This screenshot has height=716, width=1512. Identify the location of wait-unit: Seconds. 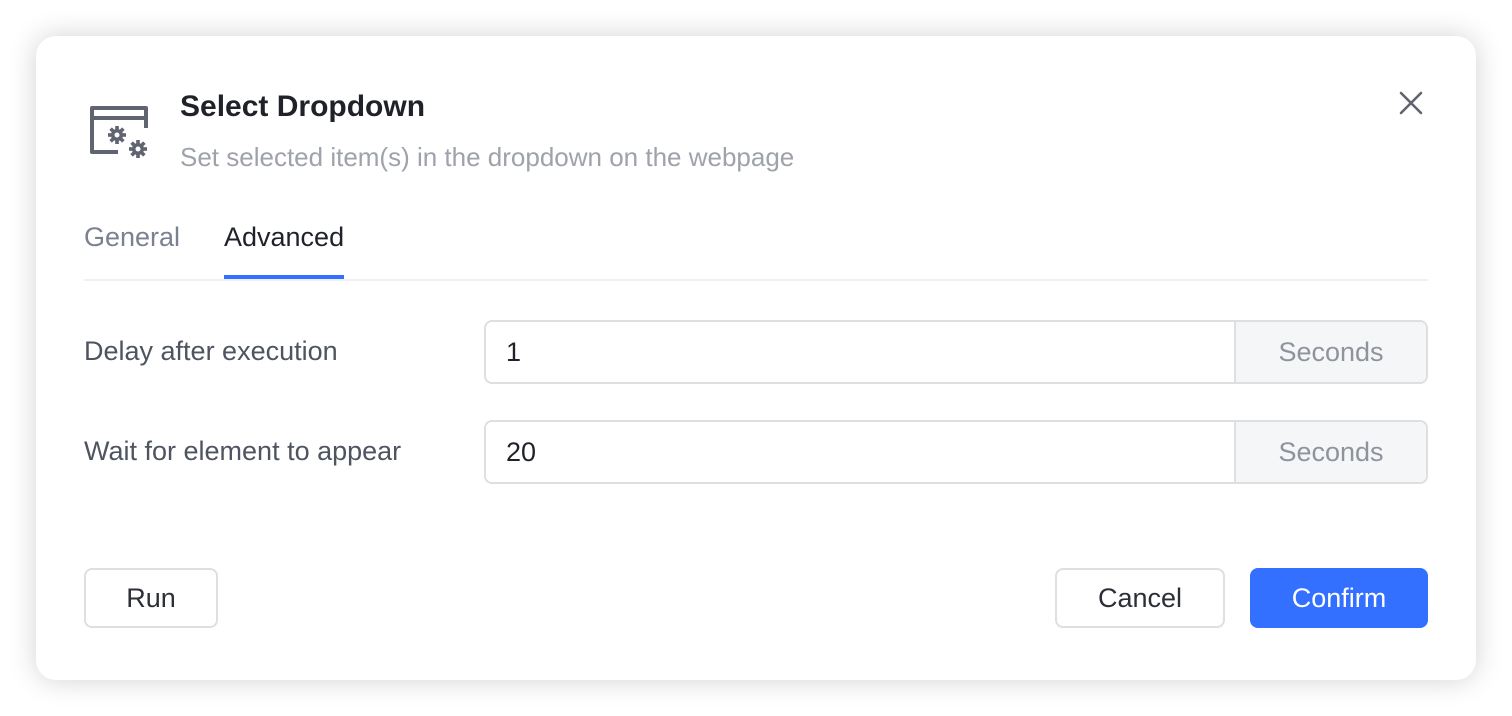
(1330, 452).